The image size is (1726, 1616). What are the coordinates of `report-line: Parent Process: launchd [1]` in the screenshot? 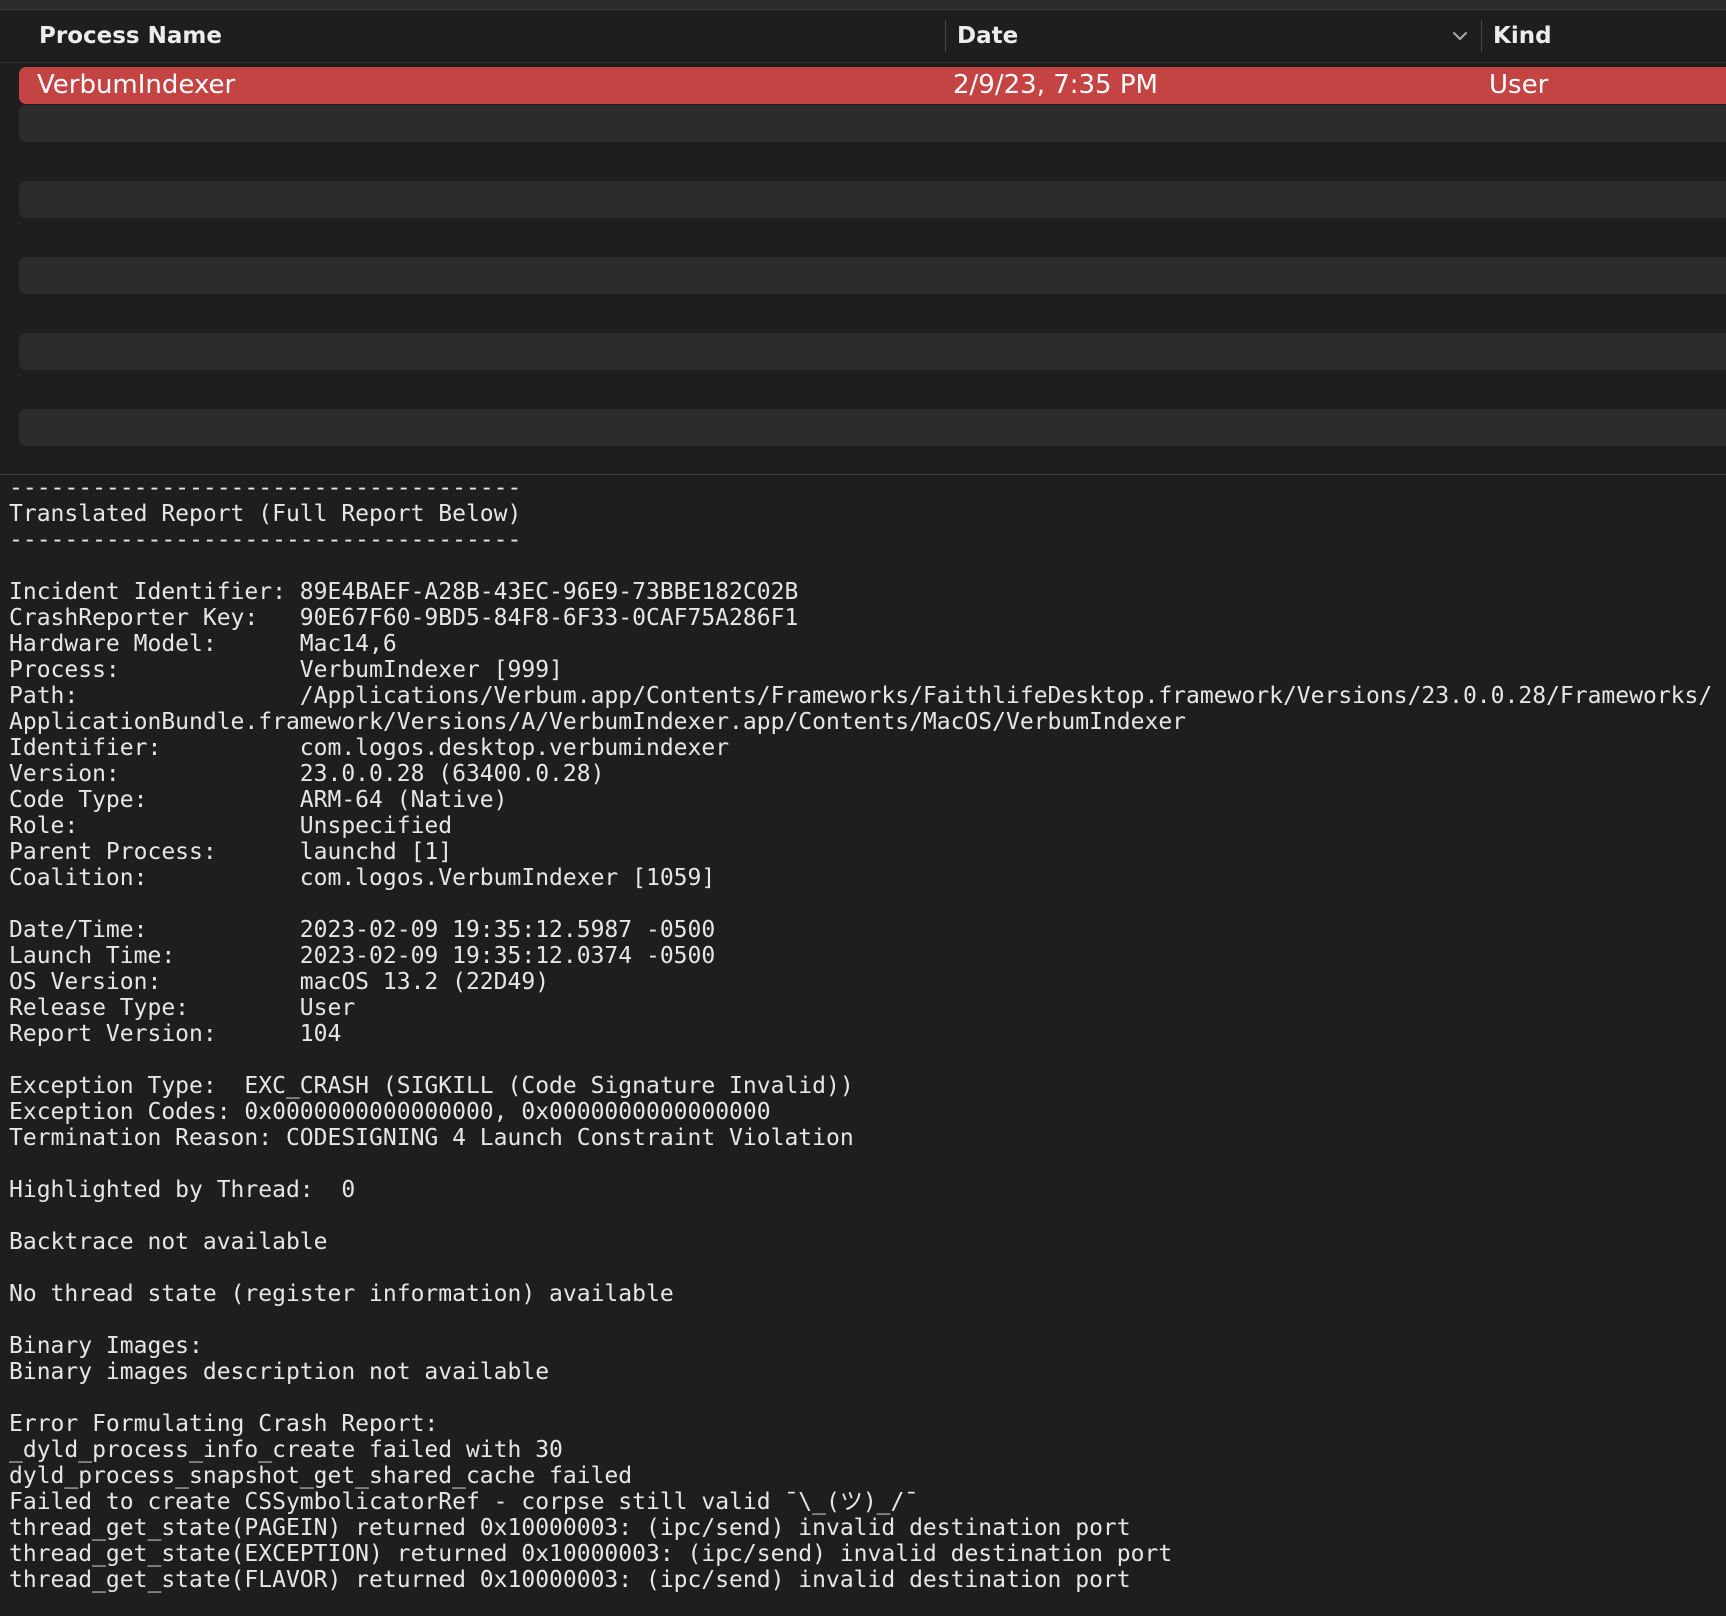 It's located at (231, 852).